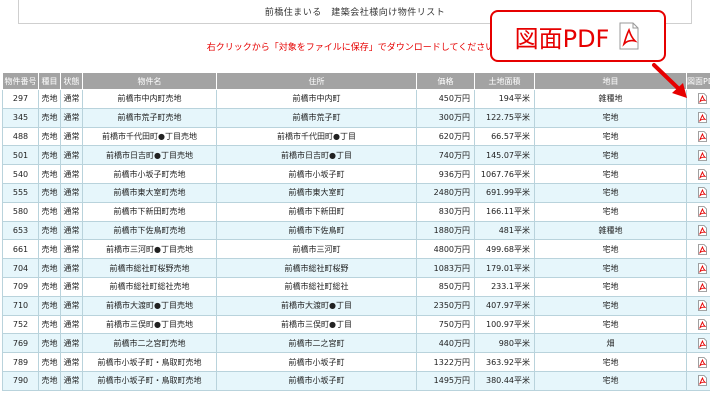 This screenshot has height=400, width=710. Describe the element at coordinates (504, 343) in the screenshot. I see `cell-land-area: 980平米` at that location.